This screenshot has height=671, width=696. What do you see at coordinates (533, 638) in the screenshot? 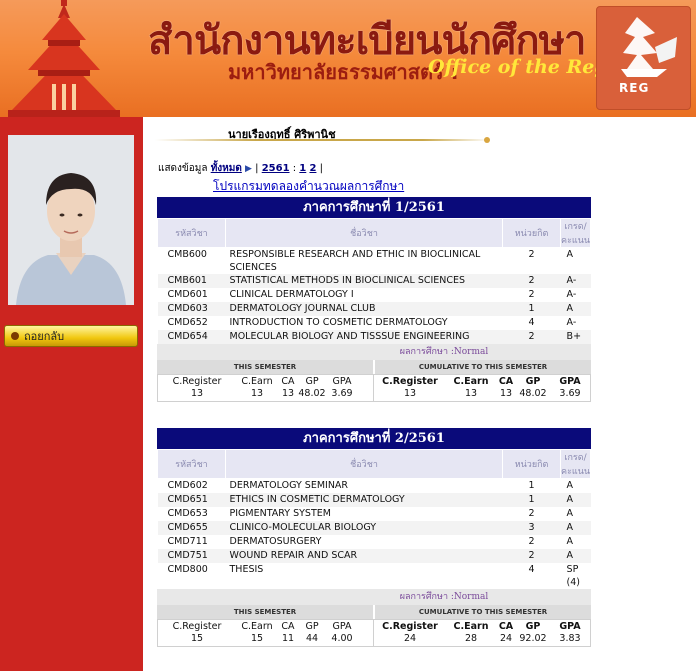
I see `value-gp: 92.02` at bounding box center [533, 638].